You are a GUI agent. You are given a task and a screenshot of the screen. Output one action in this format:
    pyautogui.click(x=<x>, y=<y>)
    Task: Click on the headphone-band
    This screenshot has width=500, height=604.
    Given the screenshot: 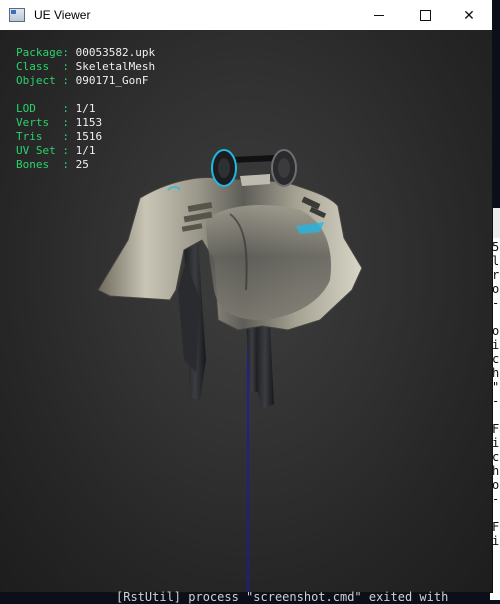 What is the action you would take?
    pyautogui.click(x=253, y=159)
    